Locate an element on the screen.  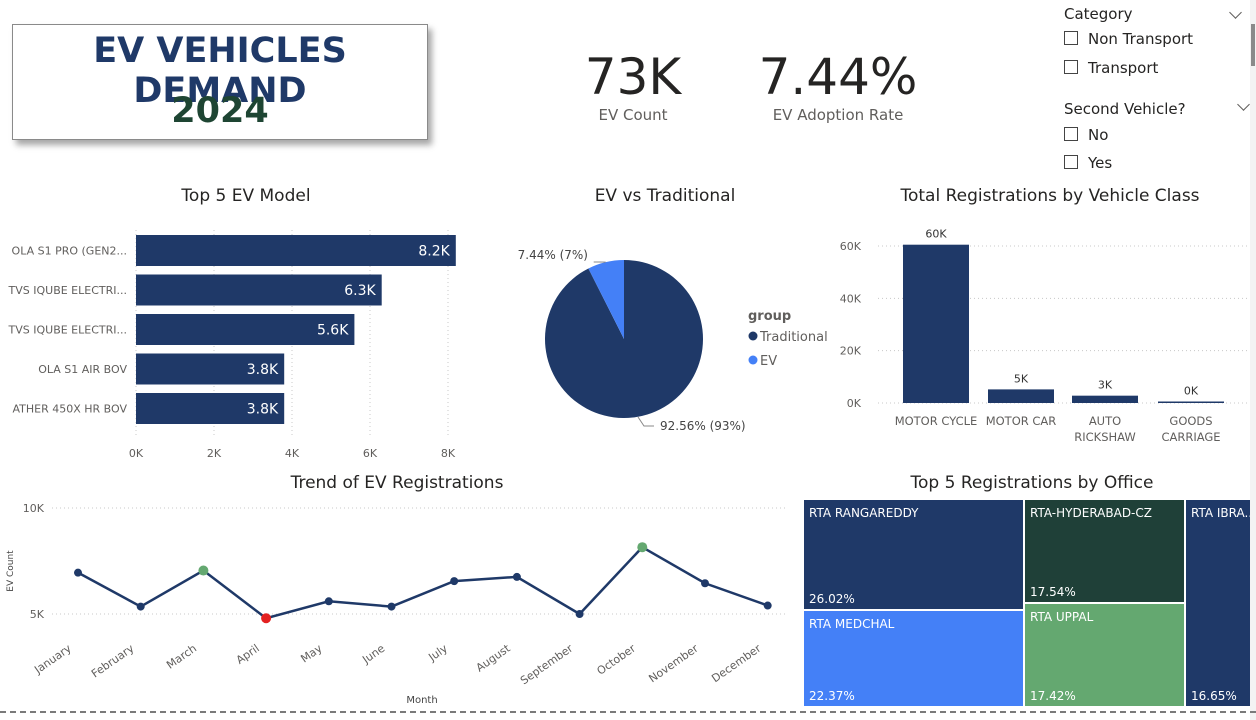
option-label: Non Transport is located at coordinates (1141, 39).